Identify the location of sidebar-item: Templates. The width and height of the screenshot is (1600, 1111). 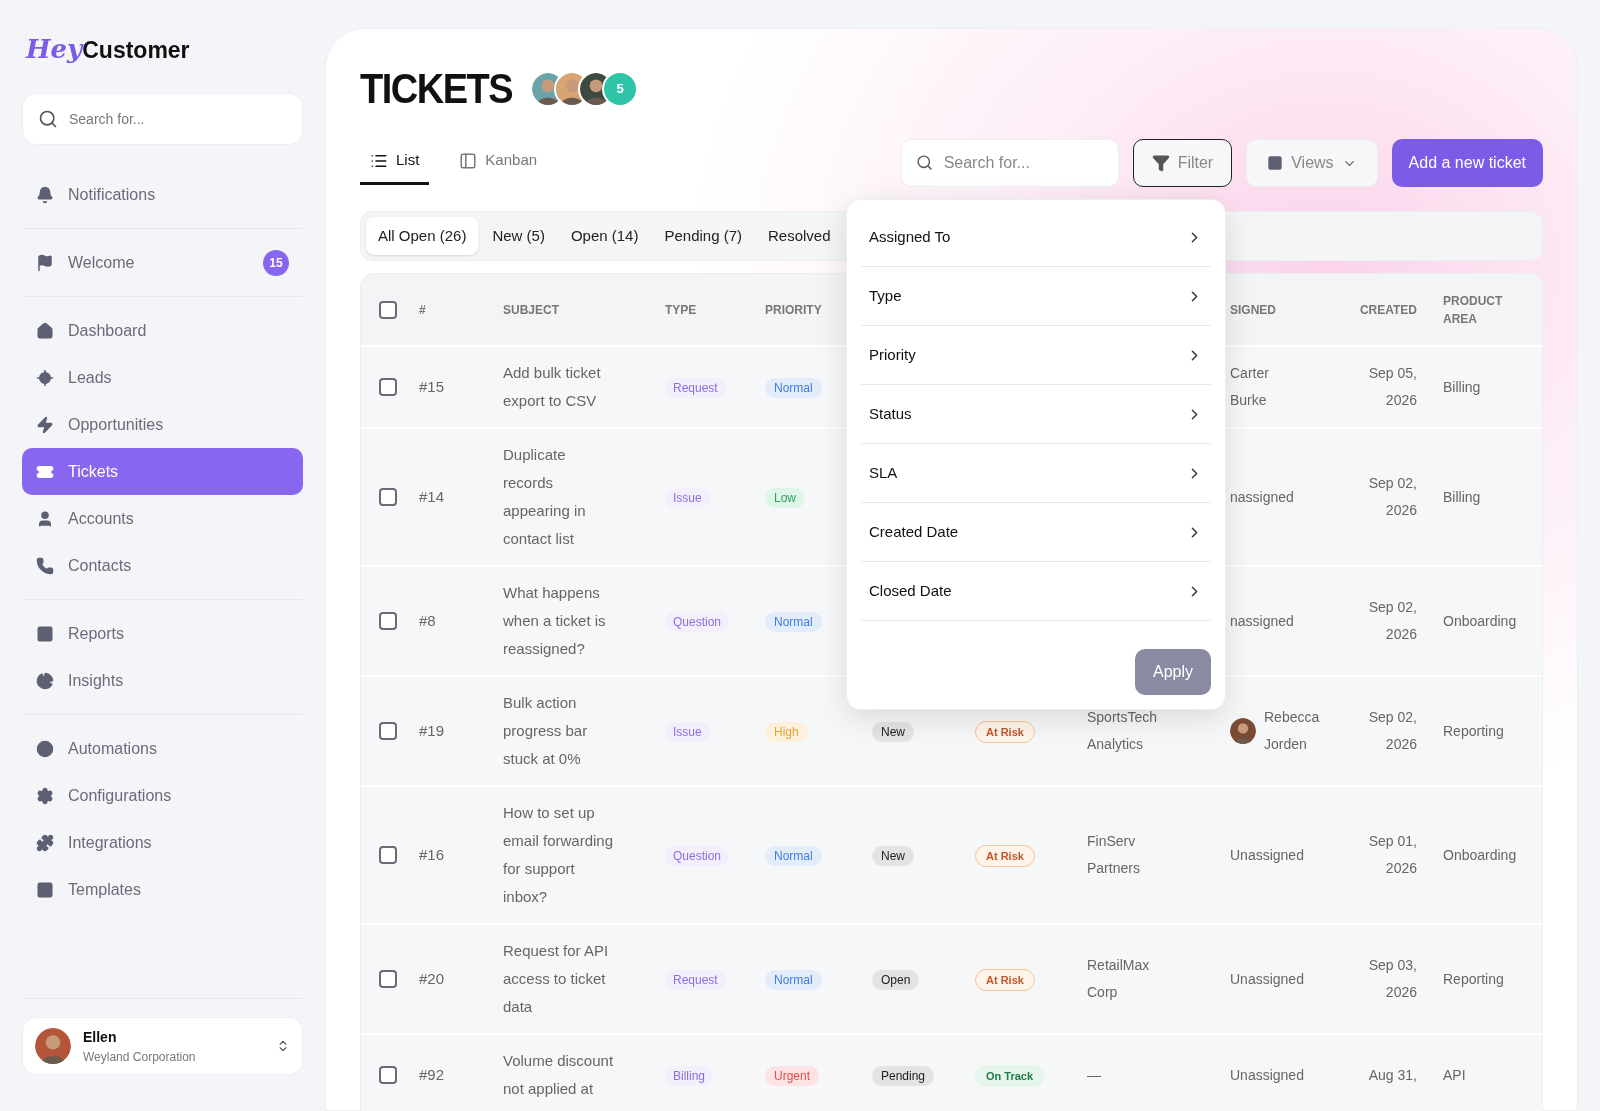
(162, 889).